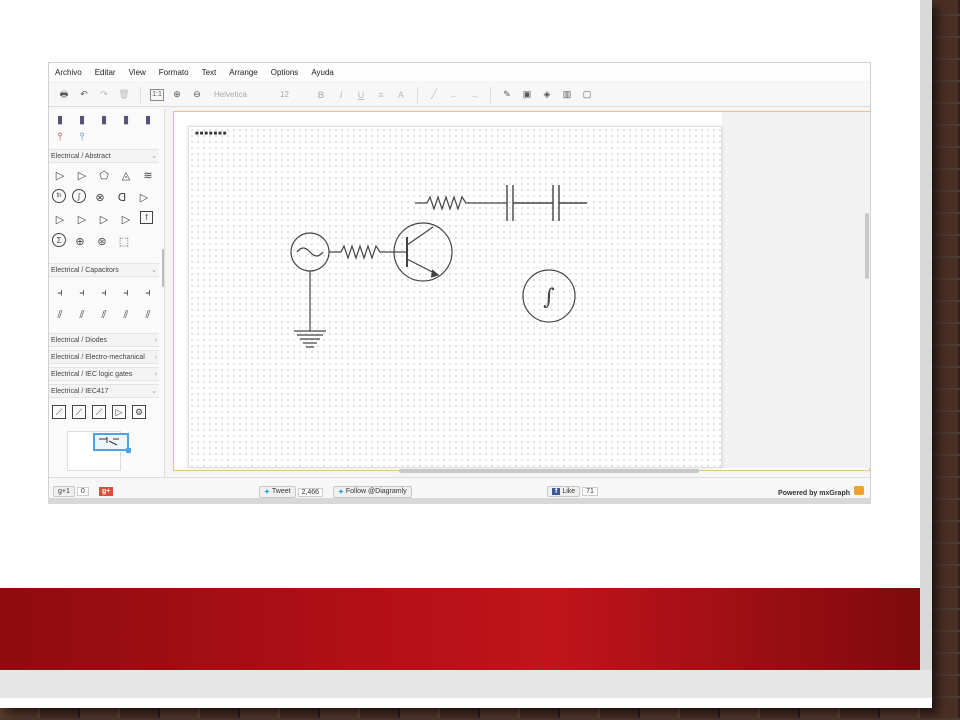 The image size is (960, 720). Describe the element at coordinates (310, 309) in the screenshot. I see `ground-shape` at that location.